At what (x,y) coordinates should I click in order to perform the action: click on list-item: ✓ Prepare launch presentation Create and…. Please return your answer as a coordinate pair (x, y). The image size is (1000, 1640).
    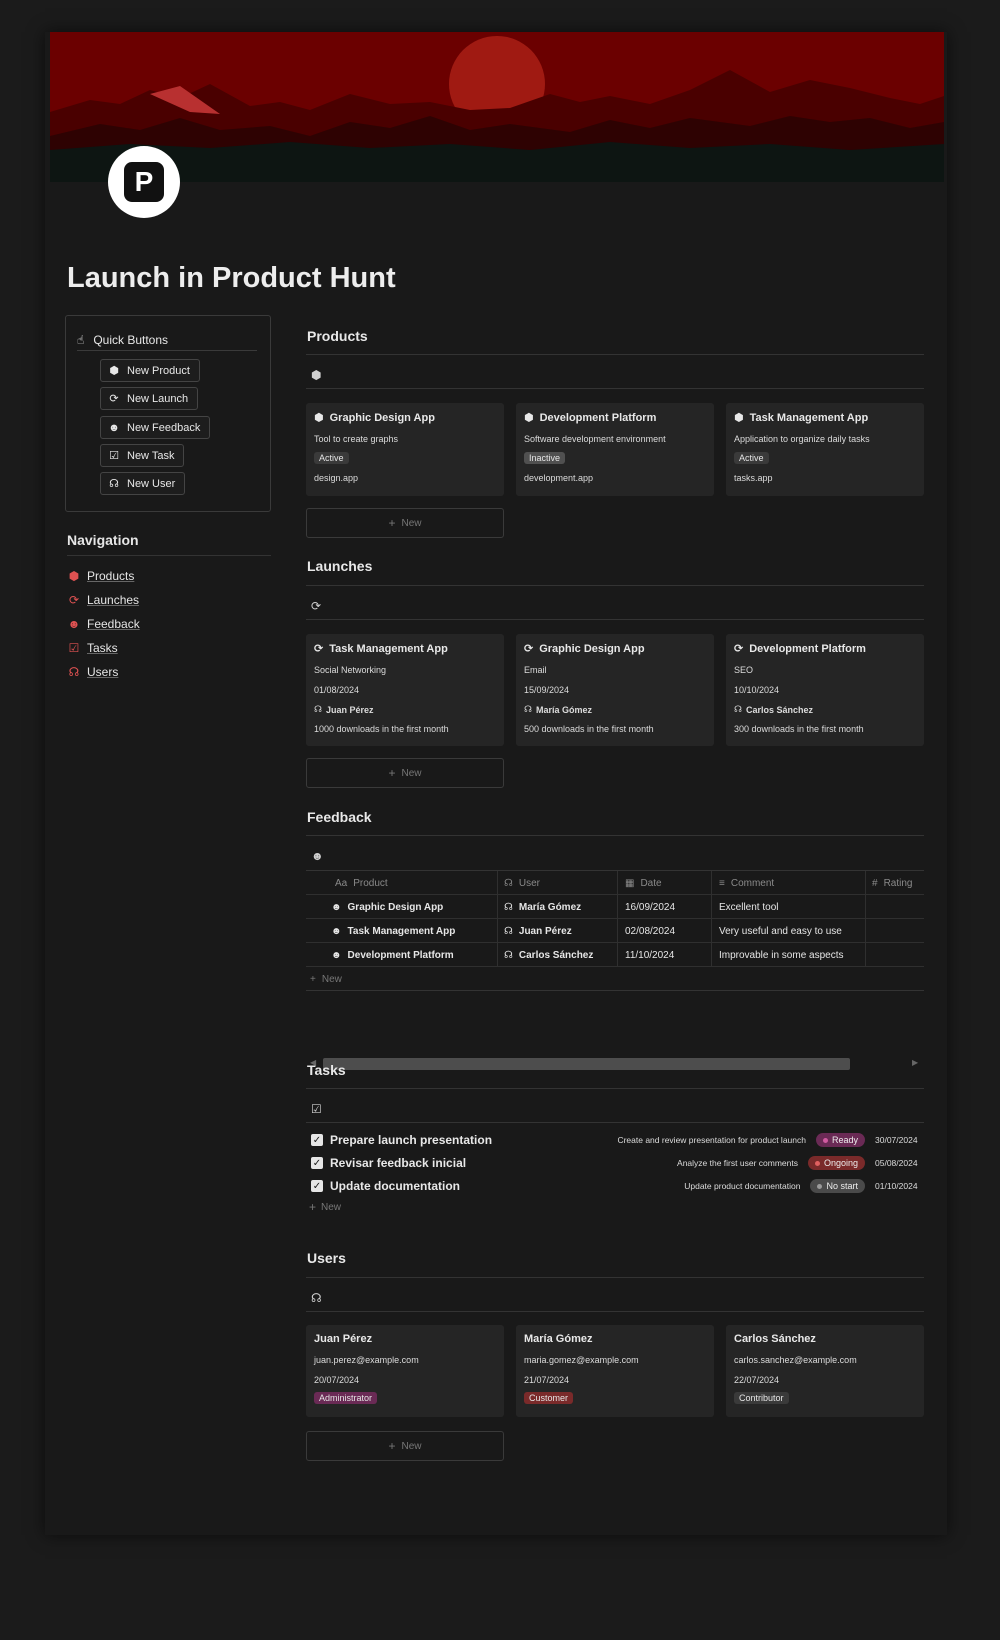
    Looking at the image, I should click on (617, 1140).